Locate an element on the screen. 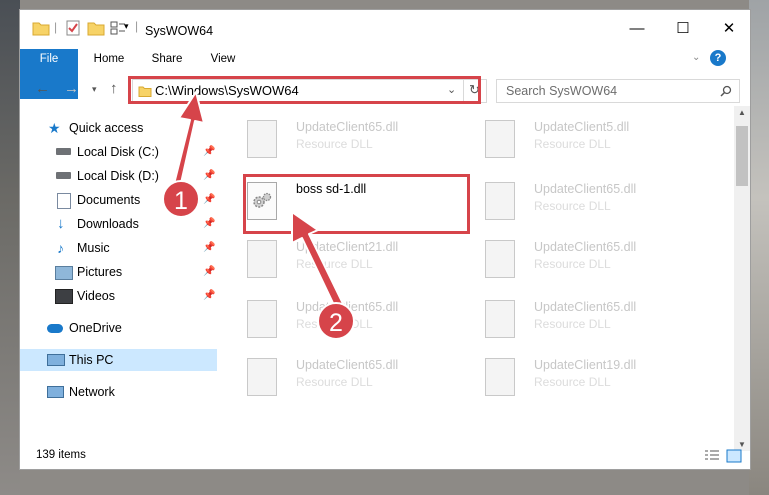 This screenshot has width=769, height=495. vertical-scrollbar: ▲ ▼ is located at coordinates (742, 278).